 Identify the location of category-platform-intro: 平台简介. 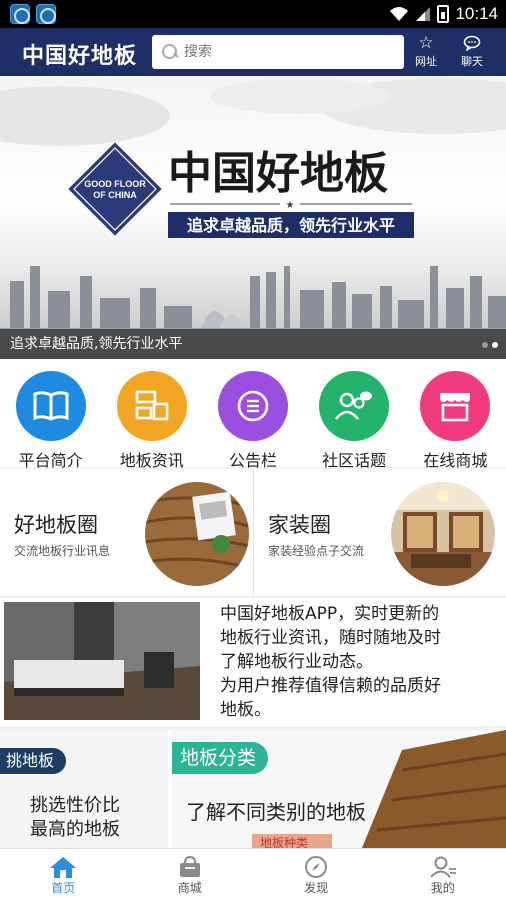
(50, 414).